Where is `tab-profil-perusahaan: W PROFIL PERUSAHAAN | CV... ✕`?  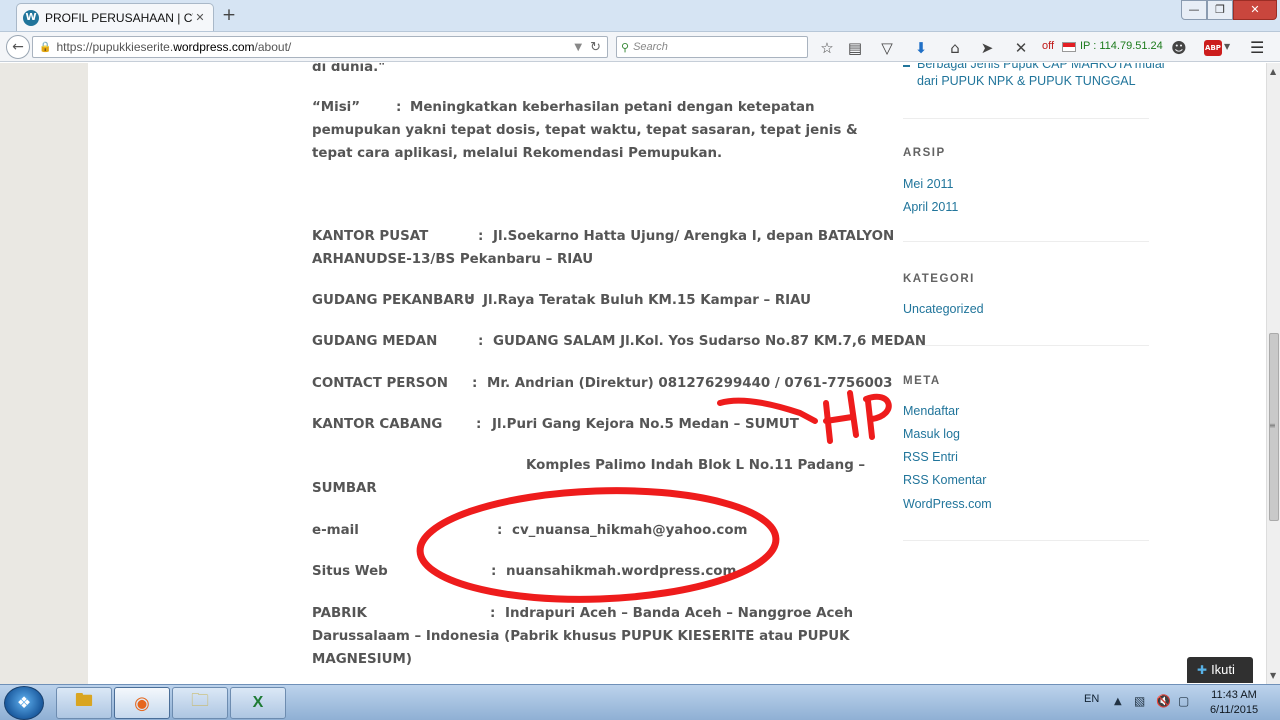
tab-profil-perusahaan: W PROFIL PERUSAHAAN | CV... ✕ is located at coordinates (115, 17).